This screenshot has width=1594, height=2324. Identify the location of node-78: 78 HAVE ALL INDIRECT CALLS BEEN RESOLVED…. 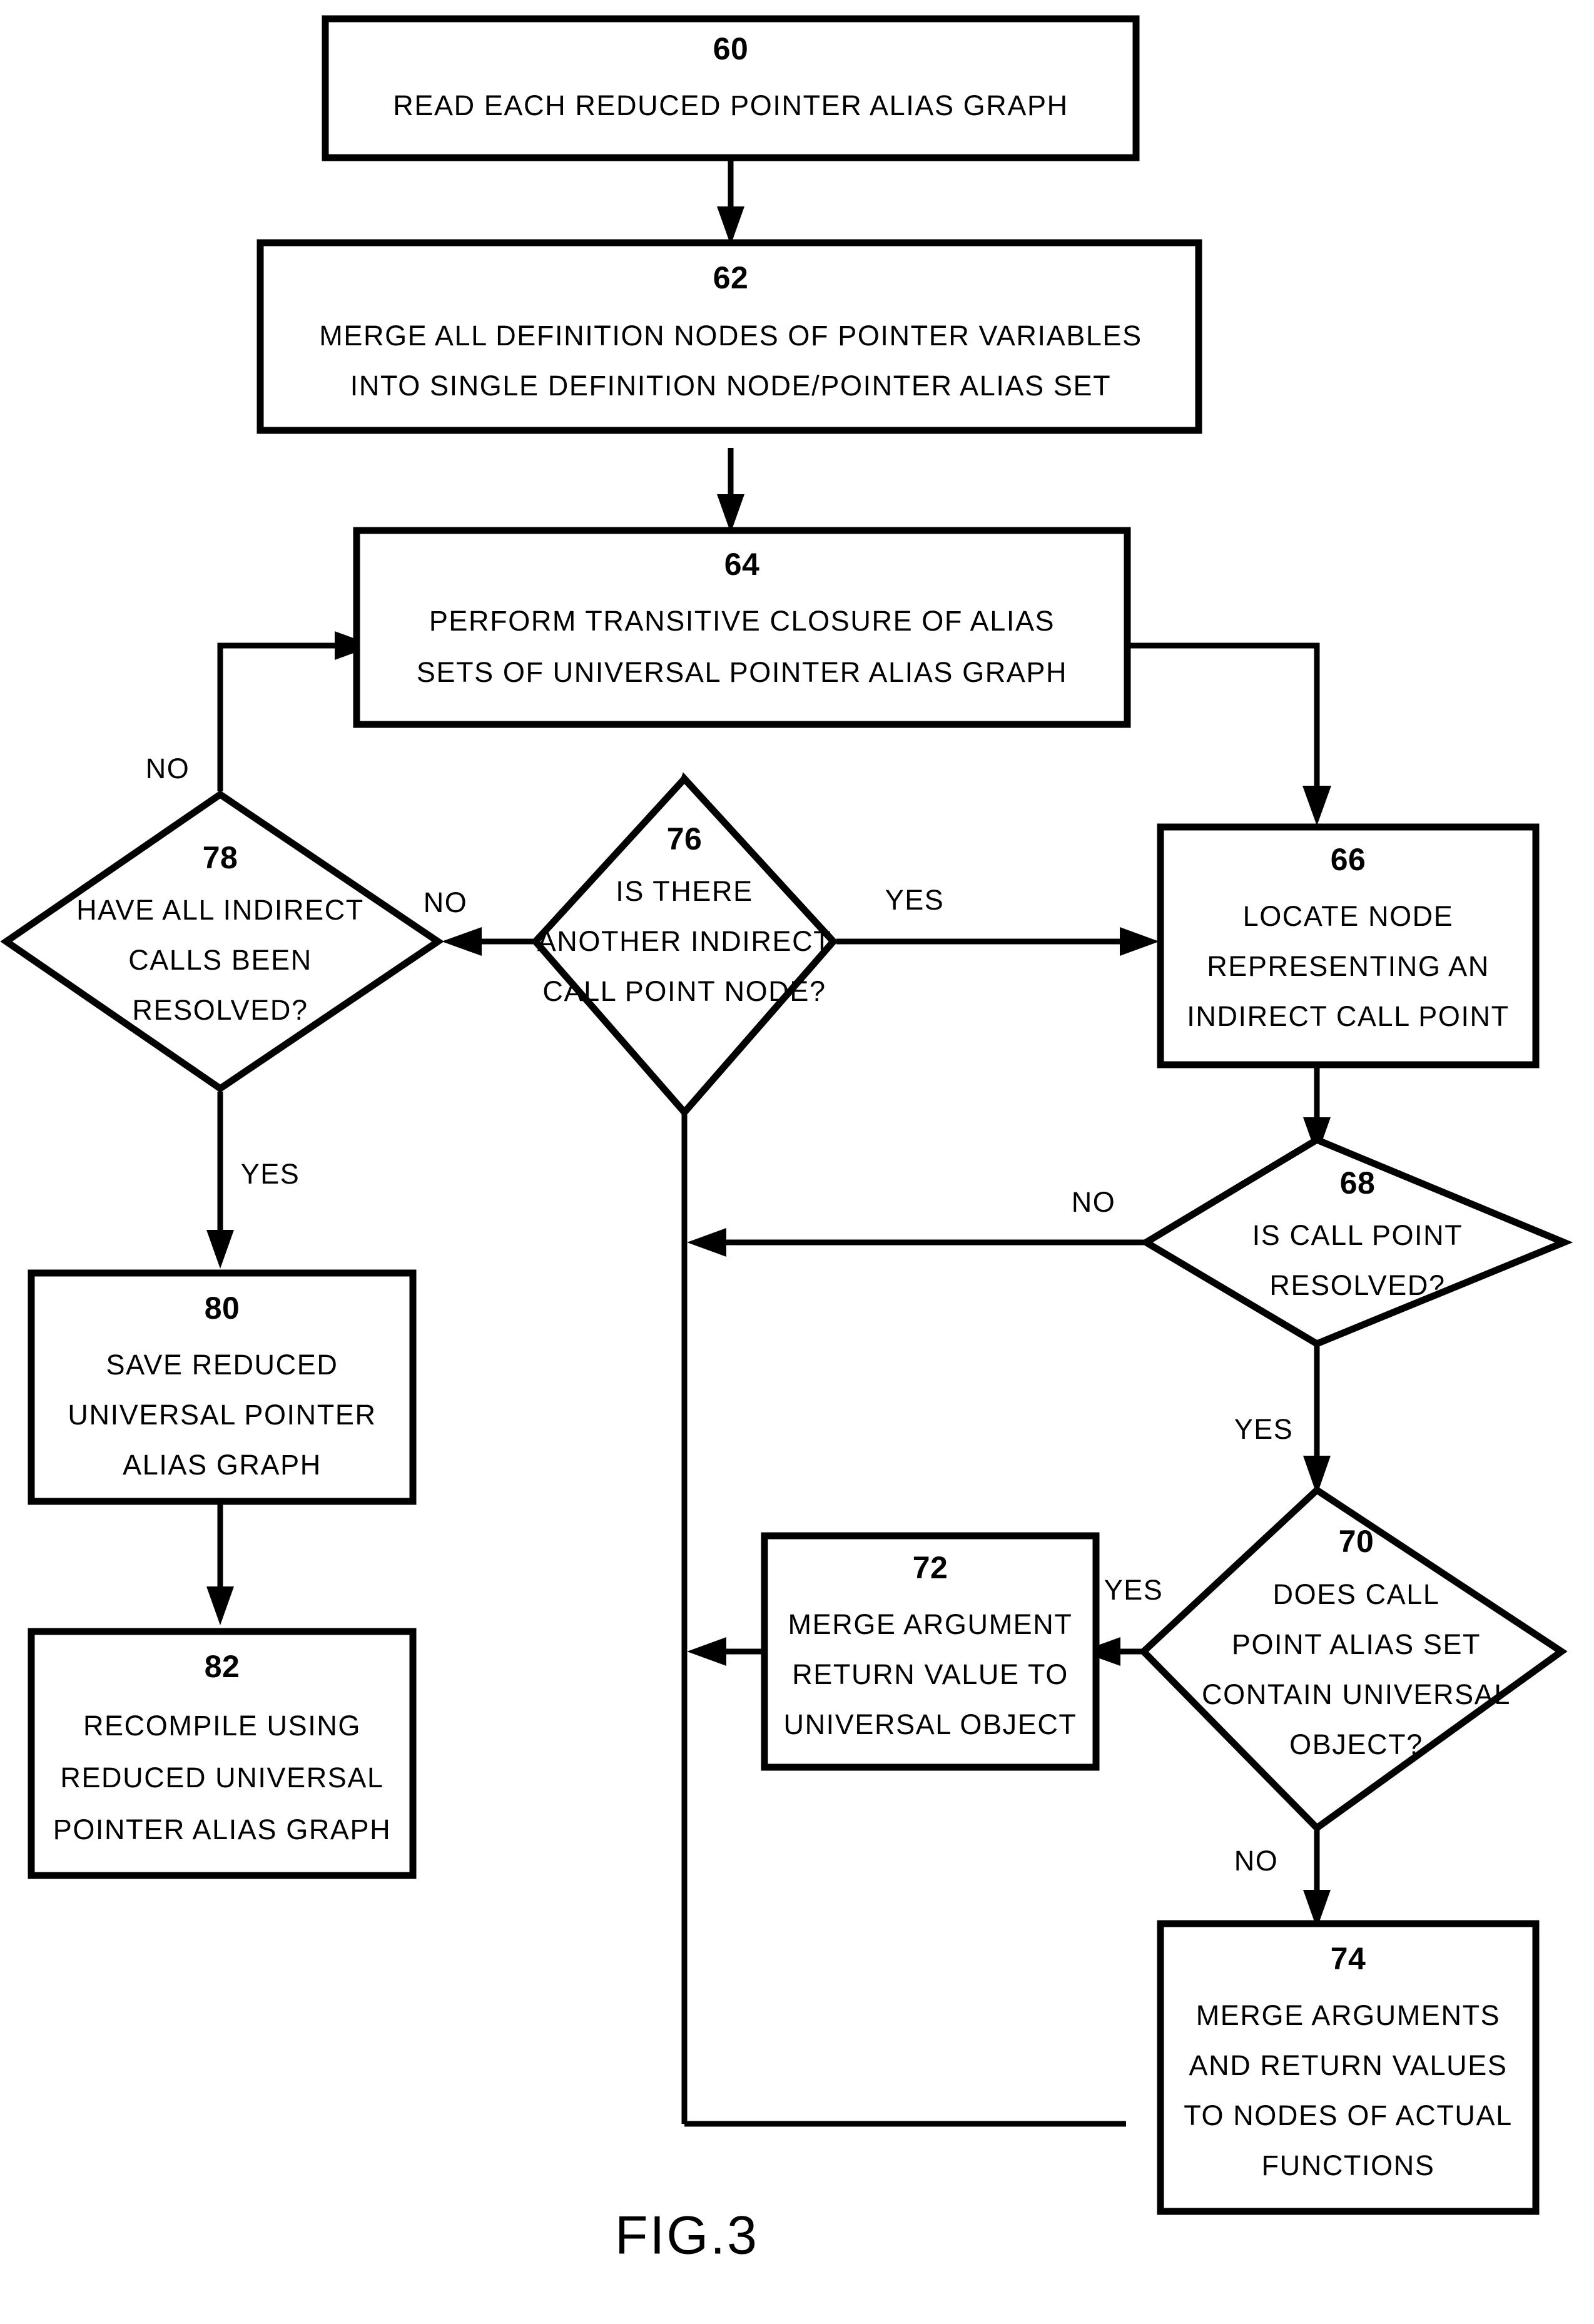
(222, 941).